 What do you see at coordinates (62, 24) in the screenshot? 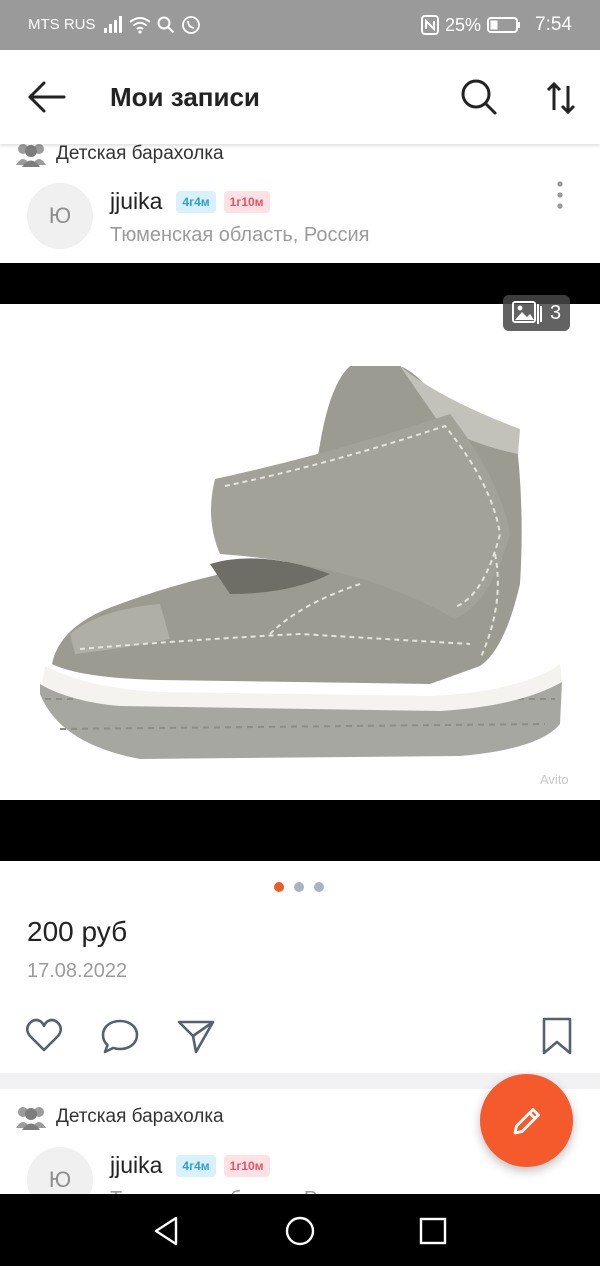
I see `carrier-label: MTS RUS` at bounding box center [62, 24].